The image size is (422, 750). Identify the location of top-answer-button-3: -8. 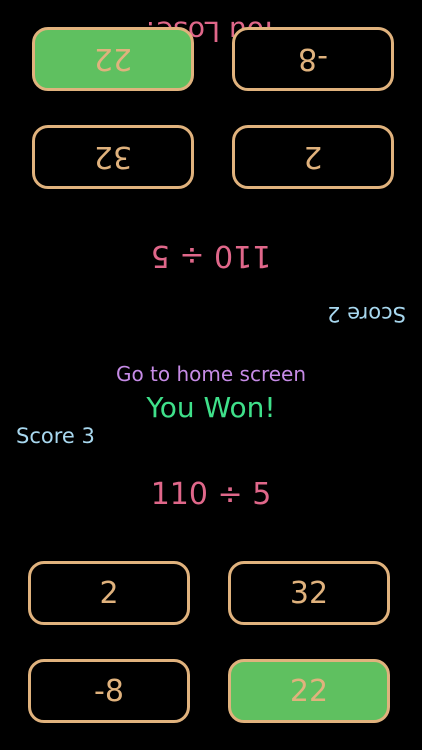
(313, 59).